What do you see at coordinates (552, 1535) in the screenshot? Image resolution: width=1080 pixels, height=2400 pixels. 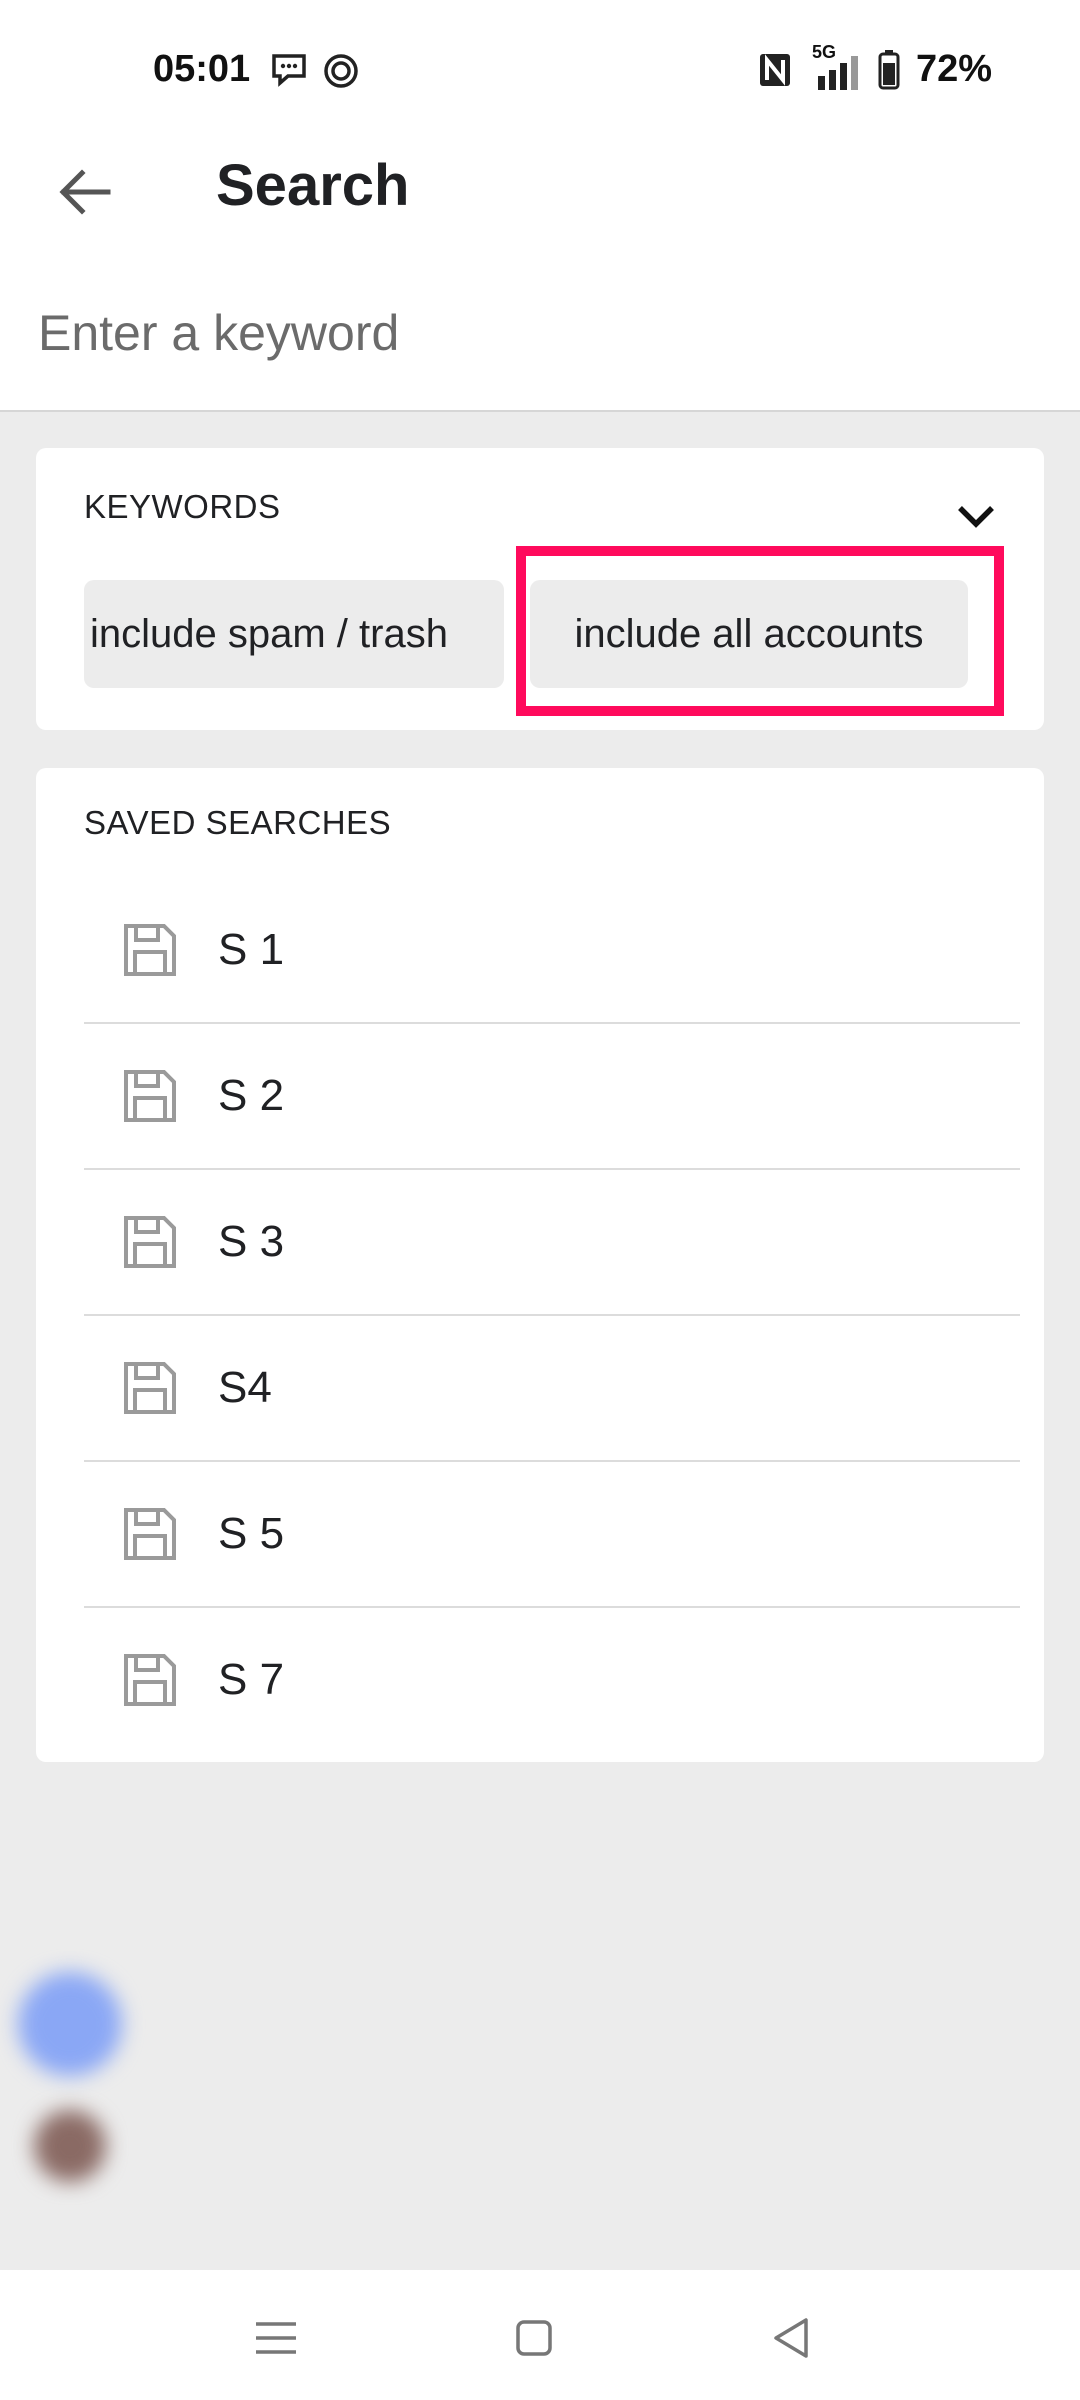 I see `saved-search-item: S 5` at bounding box center [552, 1535].